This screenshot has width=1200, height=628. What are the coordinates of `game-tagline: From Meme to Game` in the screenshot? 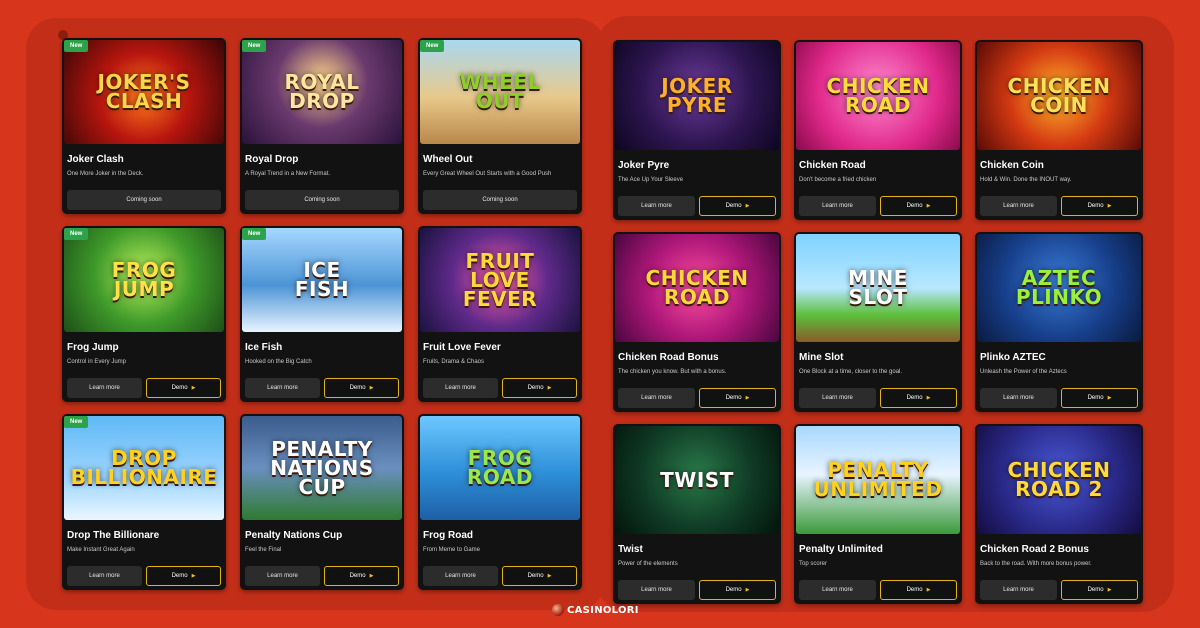 It's located at (452, 550).